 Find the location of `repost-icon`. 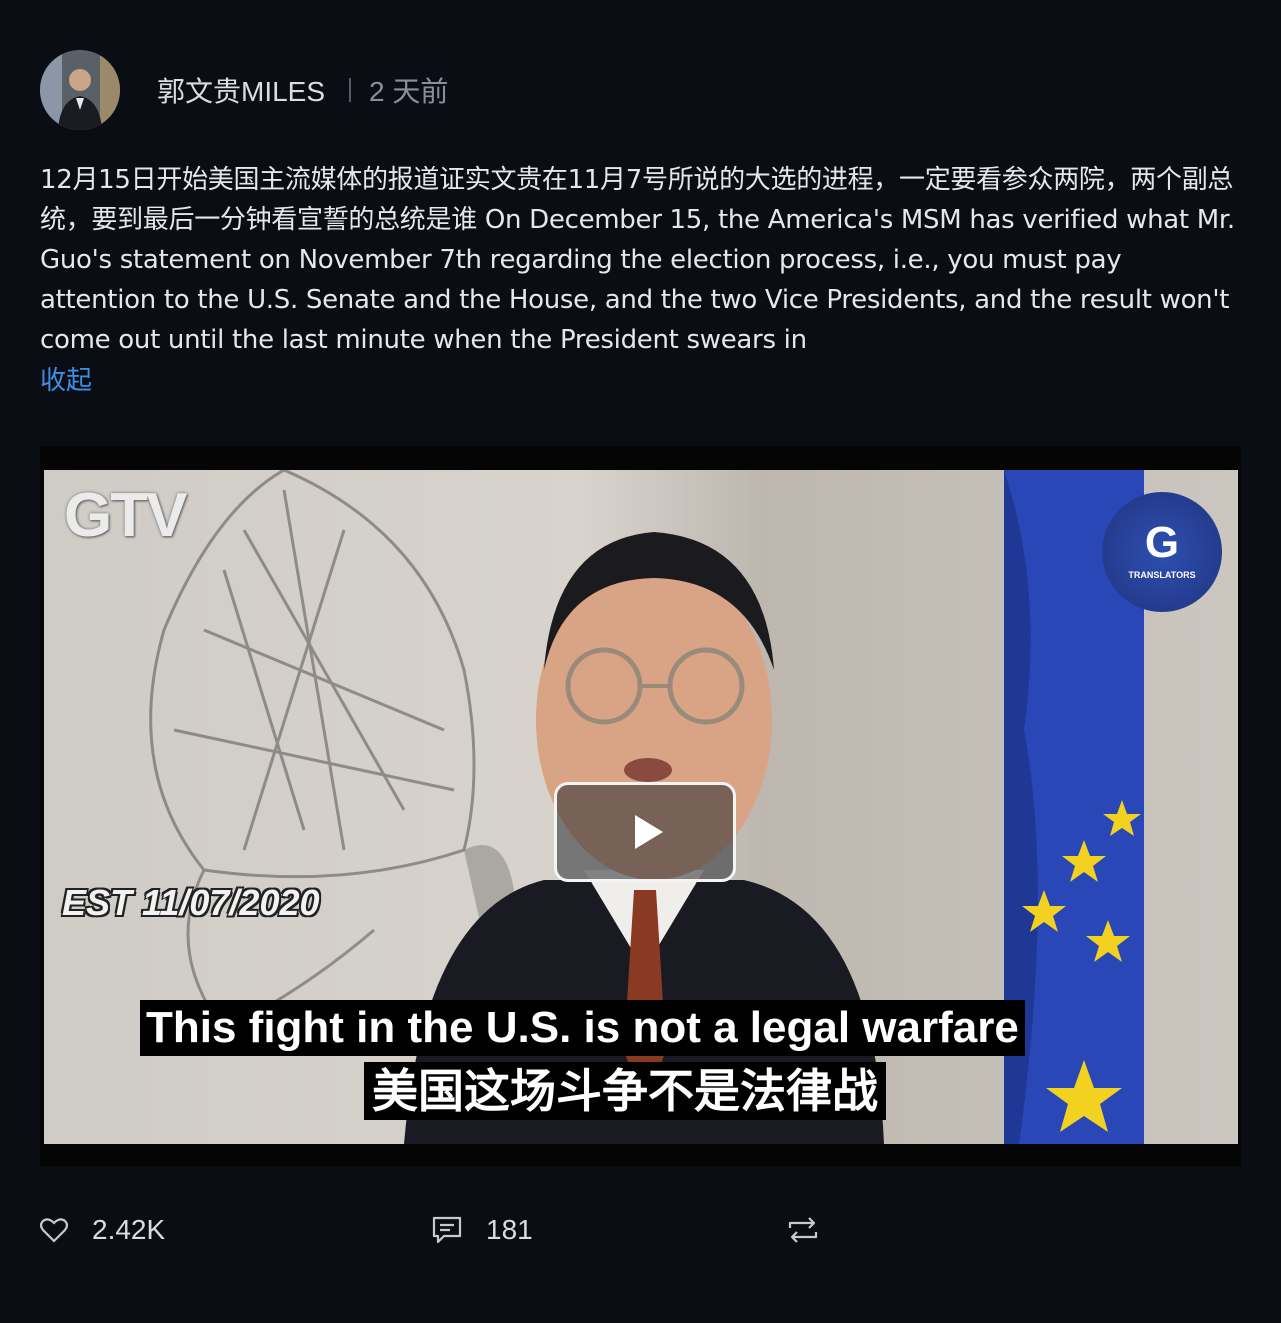

repost-icon is located at coordinates (803, 1230).